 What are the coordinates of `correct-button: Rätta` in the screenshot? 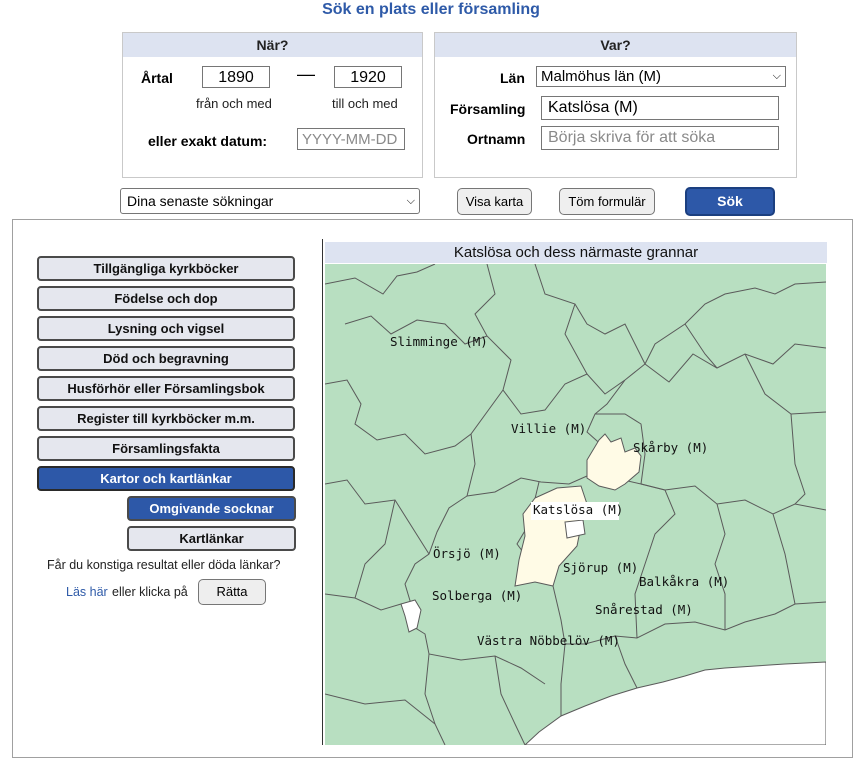 It's located at (232, 592).